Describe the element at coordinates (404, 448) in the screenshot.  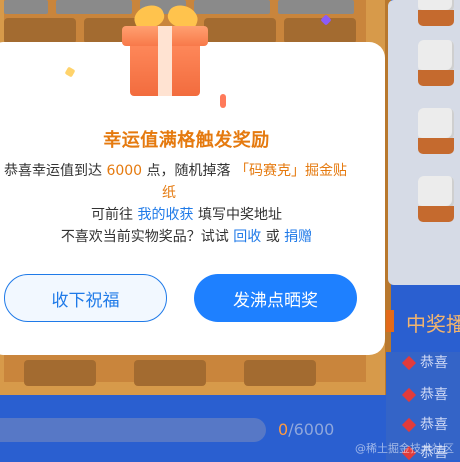
I see `watermark: @稀土掘金技术社区` at that location.